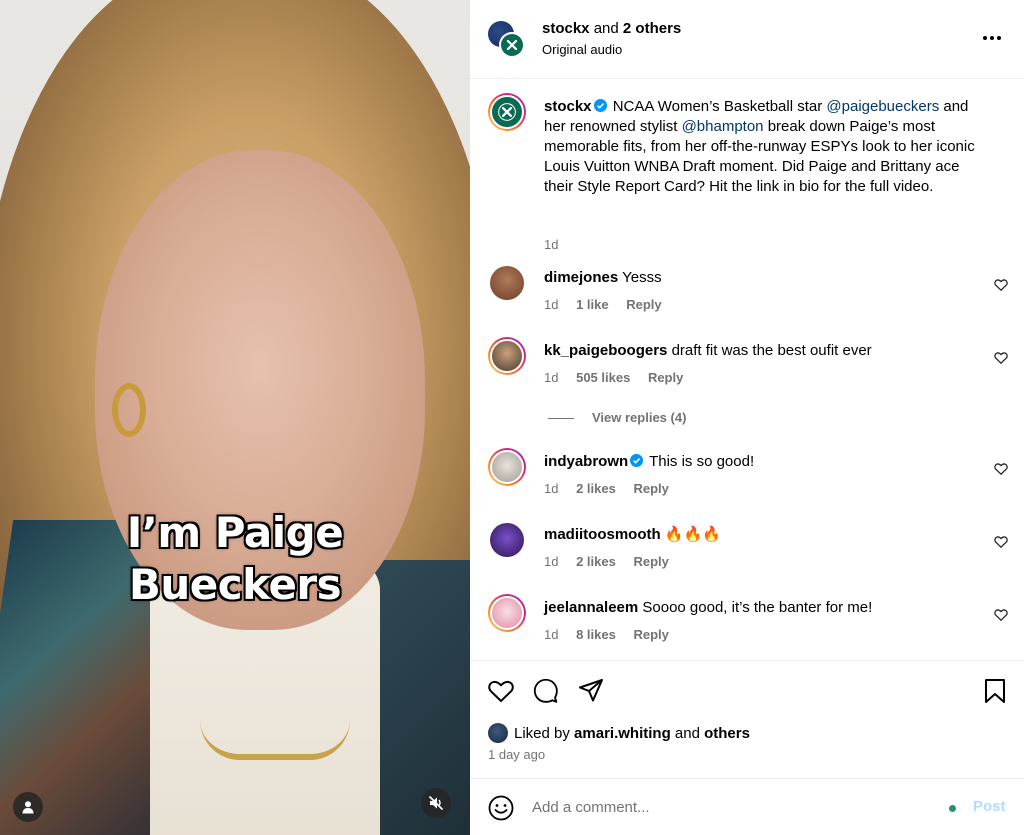 The width and height of the screenshot is (1024, 835). I want to click on emoji-icon, so click(501, 808).